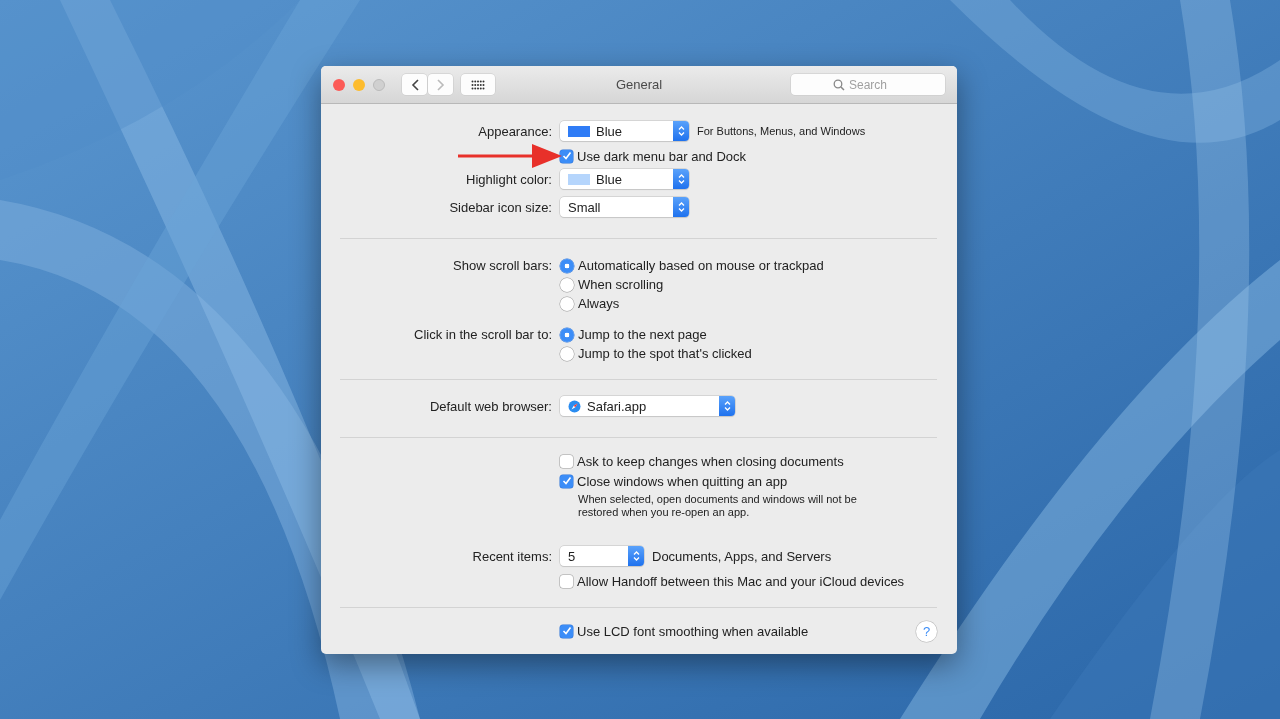 Image resolution: width=1280 pixels, height=719 pixels. Describe the element at coordinates (718, 506) in the screenshot. I see `hint-text: When selected, open documents and windows will not be restored when you re-open an app.` at that location.